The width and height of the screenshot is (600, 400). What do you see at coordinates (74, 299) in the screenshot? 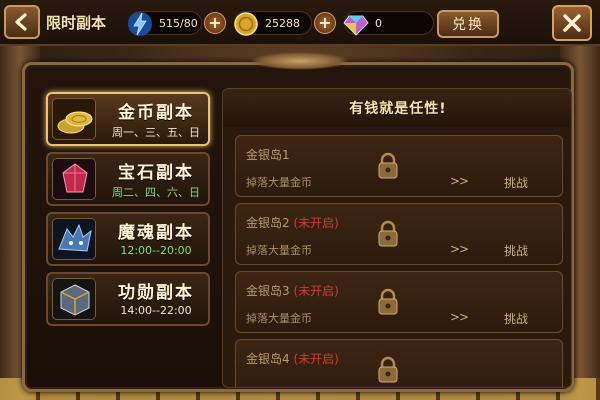
I see `armor-cube-icon` at bounding box center [74, 299].